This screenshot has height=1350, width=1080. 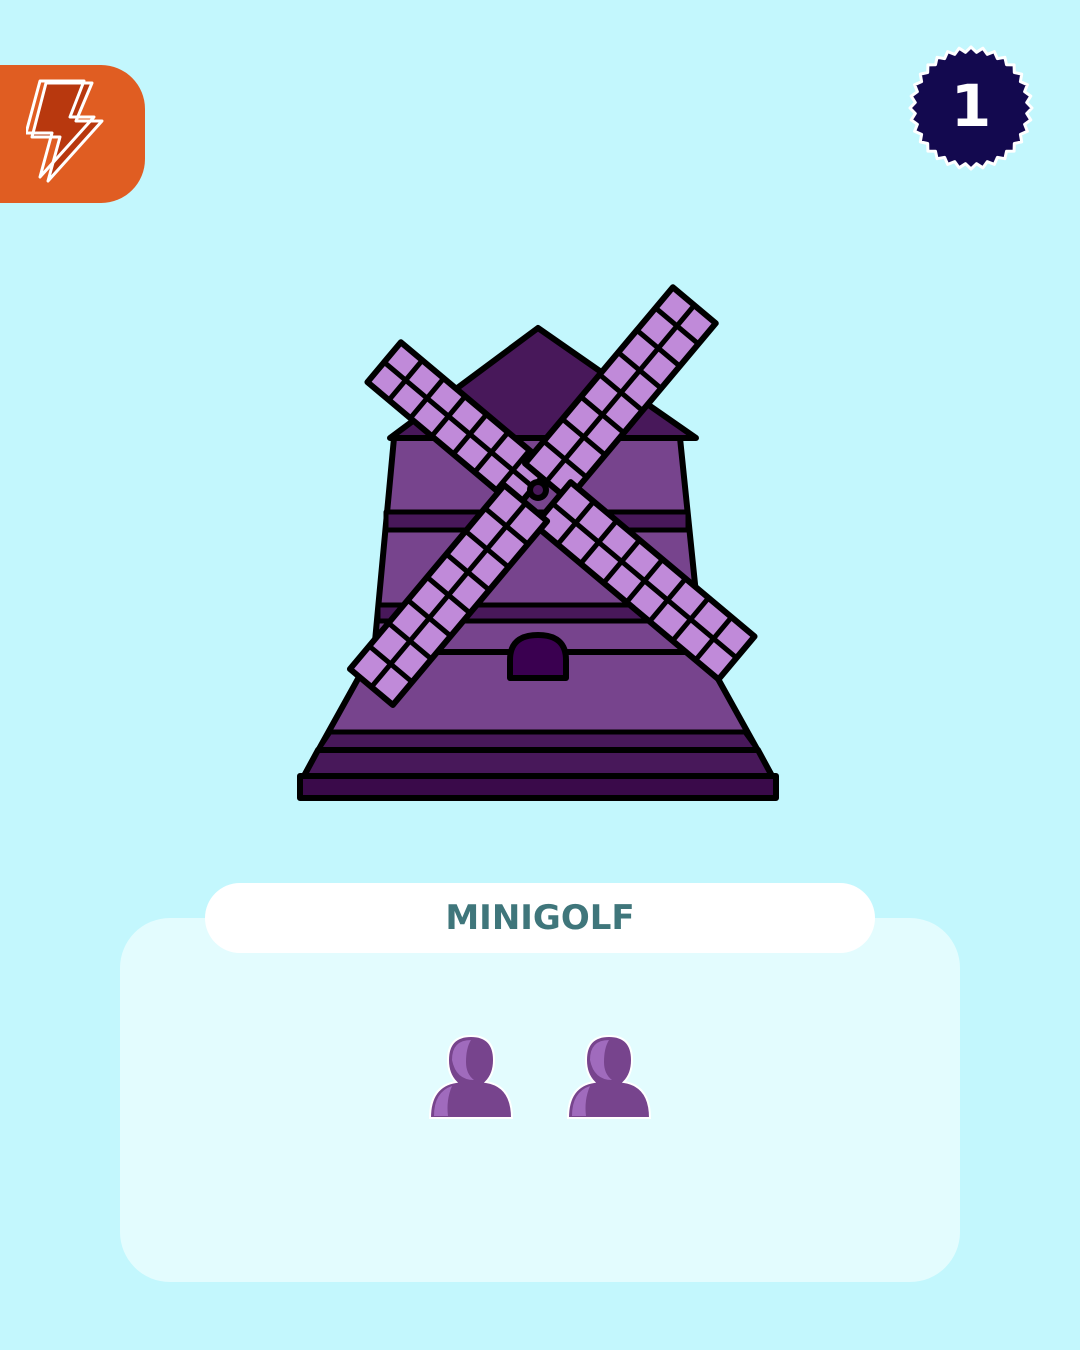 What do you see at coordinates (540, 918) in the screenshot?
I see `game-title: MINIGOLF` at bounding box center [540, 918].